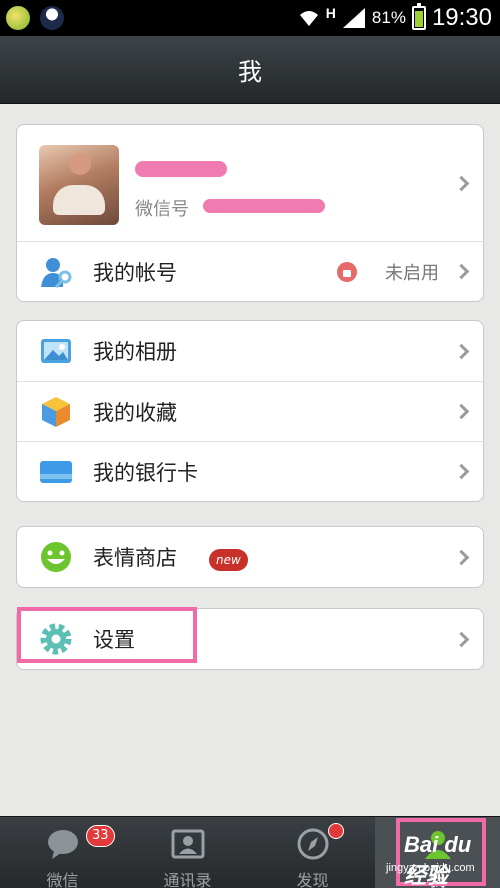  I want to click on sticker-store-row: 表情商店 new, so click(250, 557).